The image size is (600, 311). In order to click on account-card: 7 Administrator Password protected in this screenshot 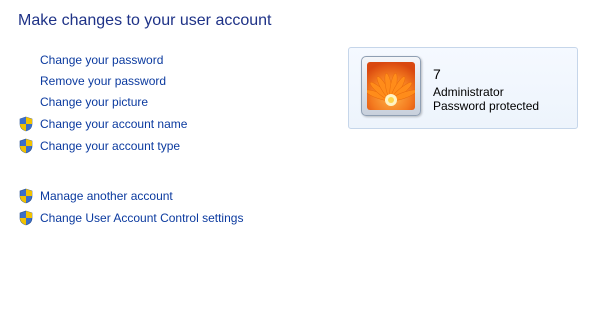, I will do `click(463, 88)`.